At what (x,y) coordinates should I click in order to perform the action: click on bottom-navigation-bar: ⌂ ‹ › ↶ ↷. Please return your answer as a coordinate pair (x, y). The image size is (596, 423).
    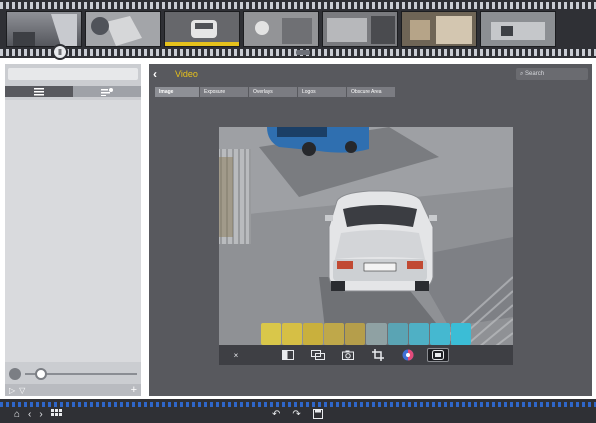
    Looking at the image, I should click on (298, 411).